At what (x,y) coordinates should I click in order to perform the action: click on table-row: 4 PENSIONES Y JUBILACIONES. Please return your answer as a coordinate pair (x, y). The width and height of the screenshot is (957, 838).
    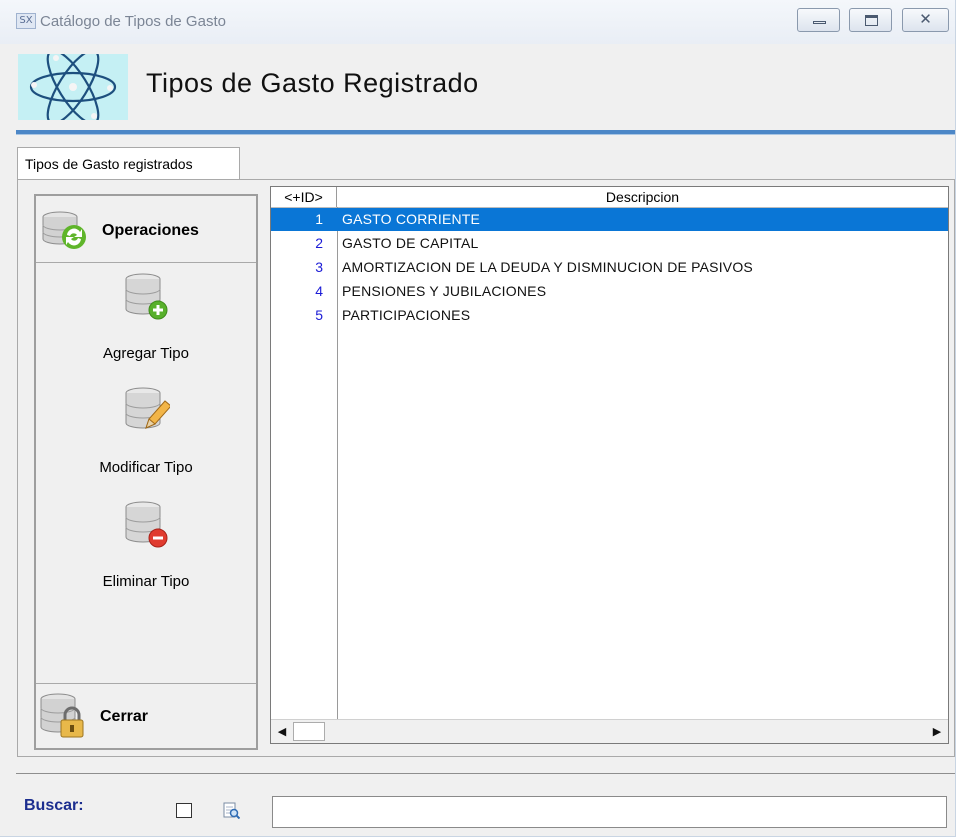
    Looking at the image, I should click on (609, 291).